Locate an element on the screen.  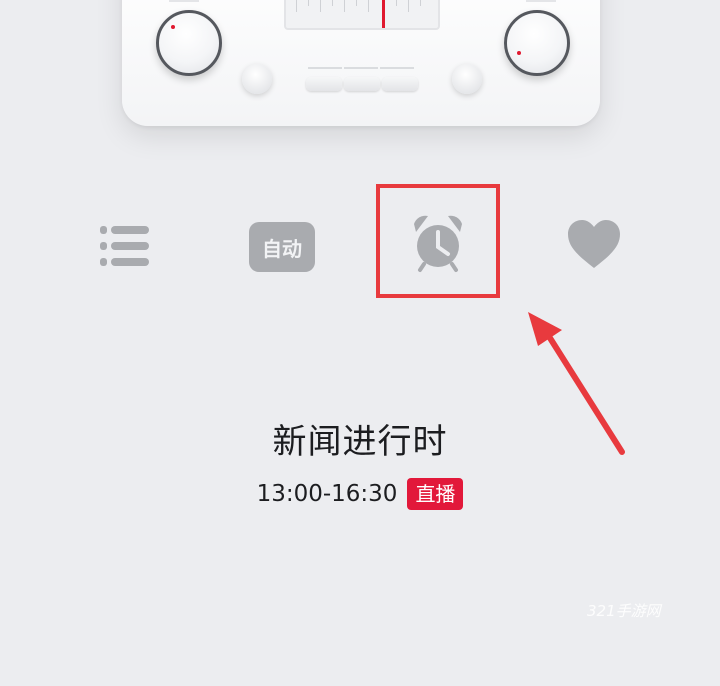
program-title: 新闻进行时 is located at coordinates (360, 442).